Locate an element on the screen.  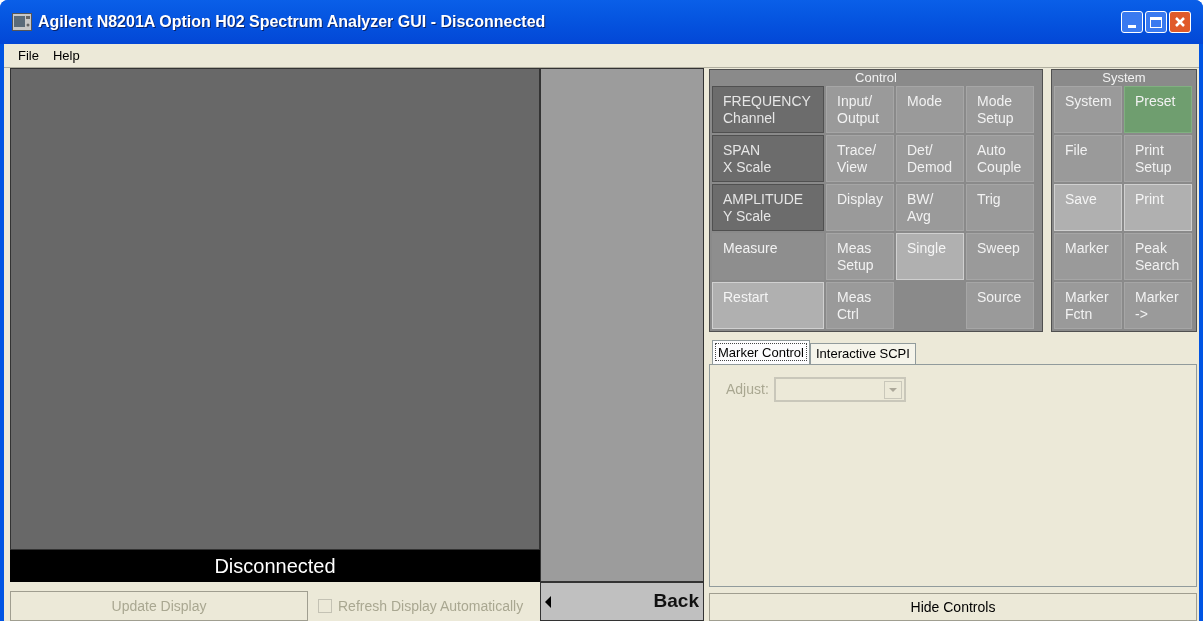
dropdown-caret-icon is located at coordinates (892, 389).